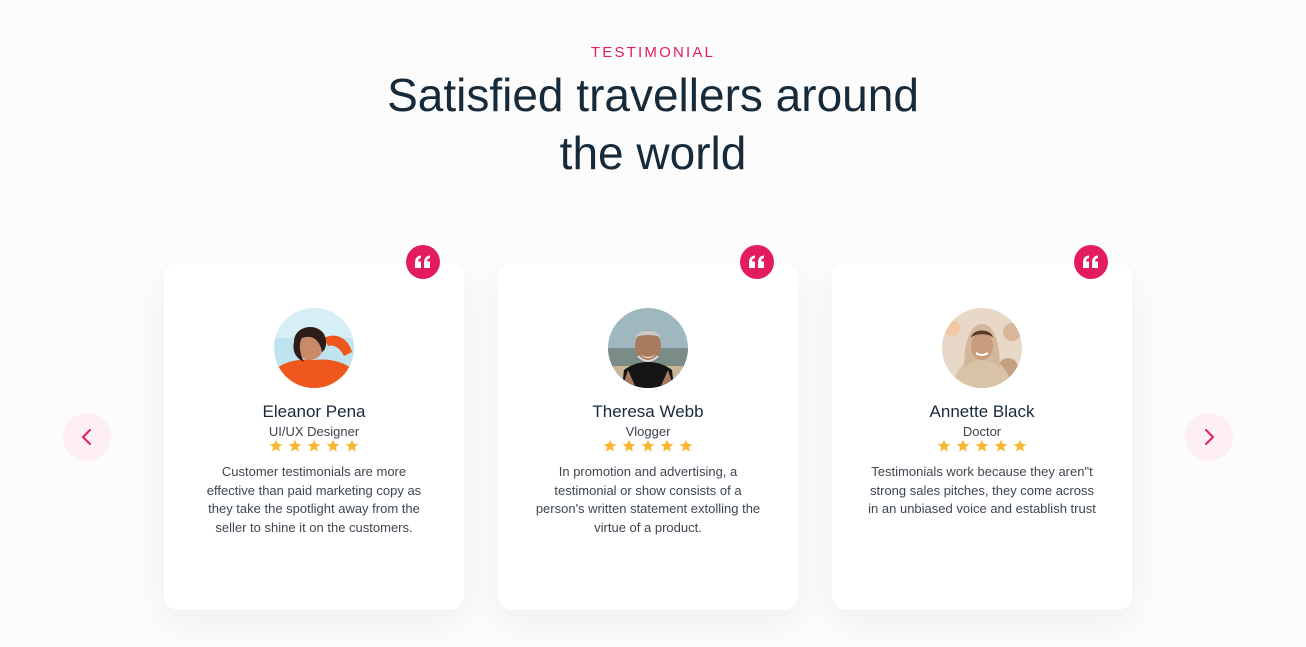 The image size is (1306, 647). I want to click on next-button, so click(1209, 437).